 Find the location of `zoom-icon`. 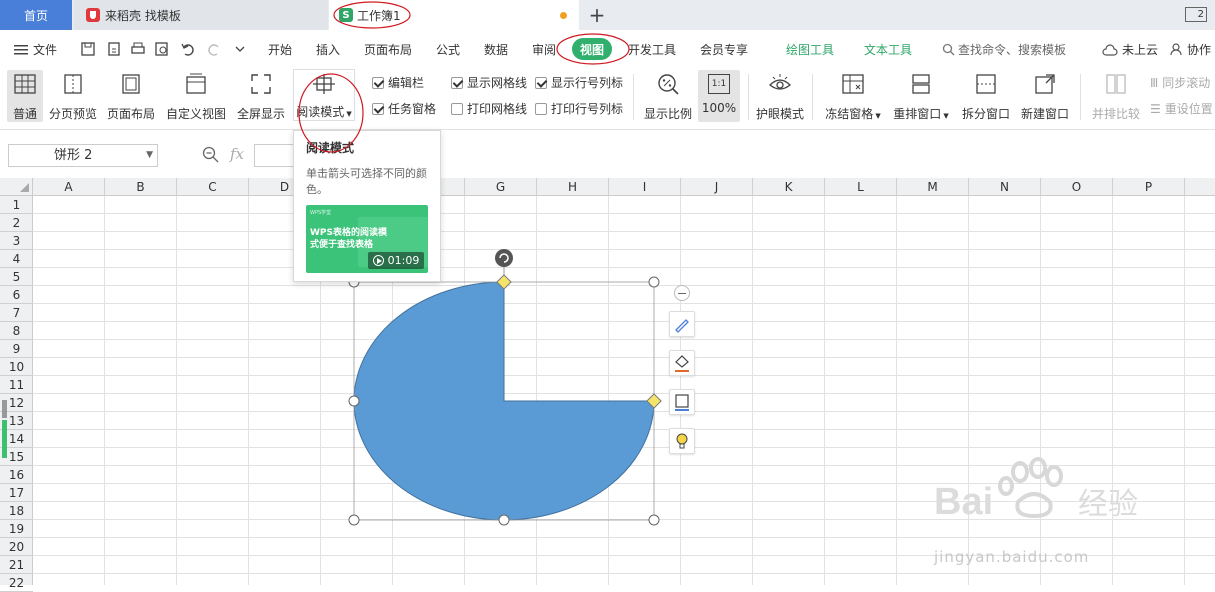

zoom-icon is located at coordinates (211, 155).